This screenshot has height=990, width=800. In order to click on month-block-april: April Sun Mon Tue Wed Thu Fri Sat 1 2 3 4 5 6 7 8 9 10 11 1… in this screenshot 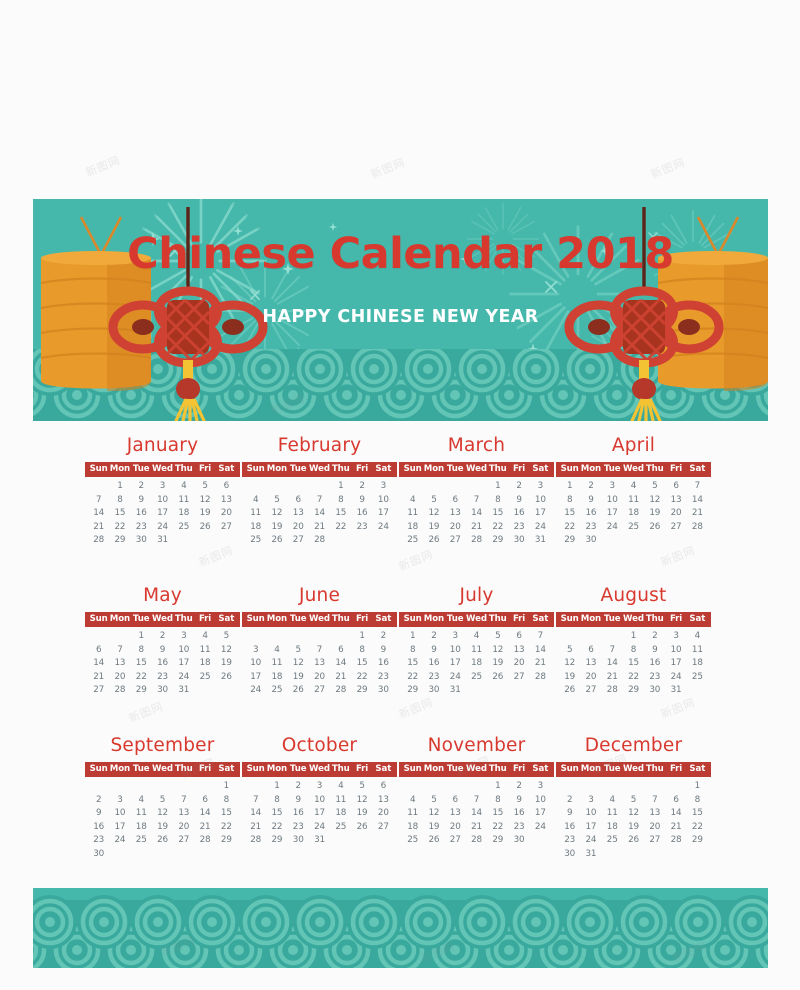, I will do `click(633, 491)`.